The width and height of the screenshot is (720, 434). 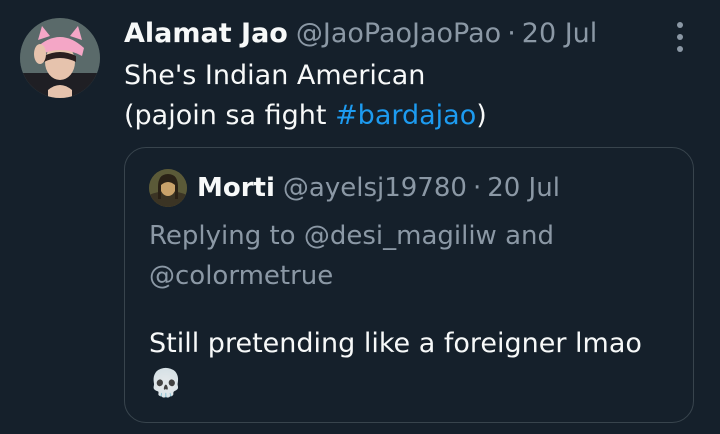 What do you see at coordinates (60, 58) in the screenshot?
I see `author-avatar` at bounding box center [60, 58].